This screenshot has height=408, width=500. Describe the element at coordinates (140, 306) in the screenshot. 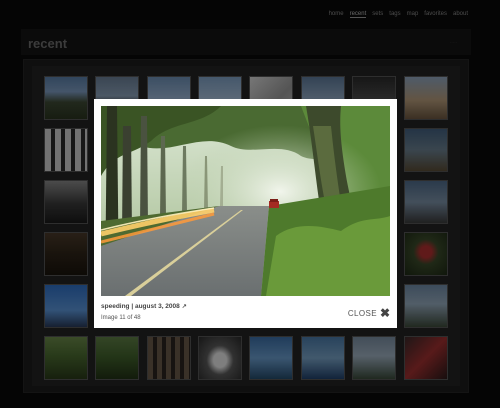

I see `caption-text: speeding | august 3, 2008` at that location.